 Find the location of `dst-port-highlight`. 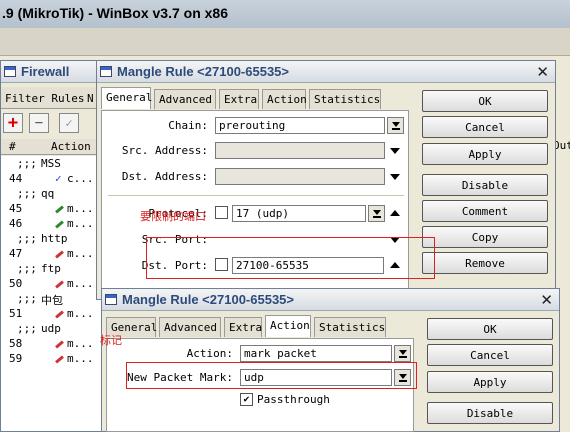

dst-port-highlight is located at coordinates (290, 258).